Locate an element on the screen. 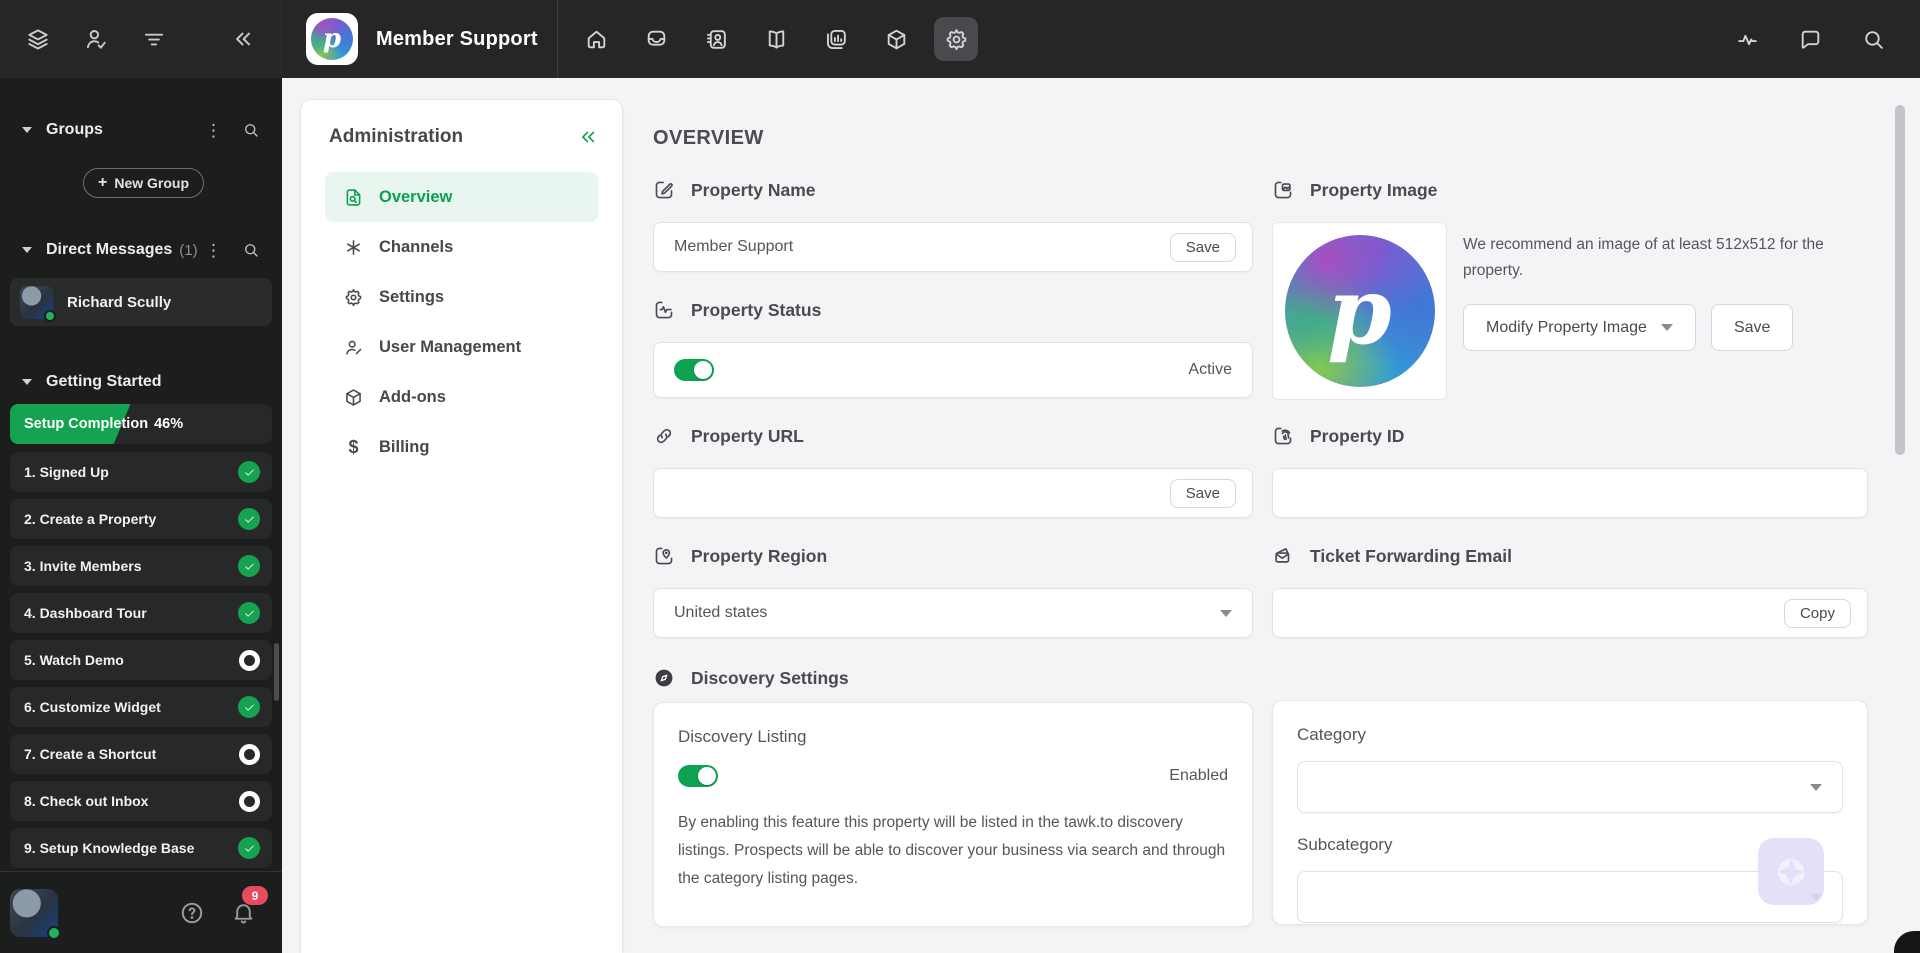  discovery-listing-status: Enabled is located at coordinates (1198, 775).